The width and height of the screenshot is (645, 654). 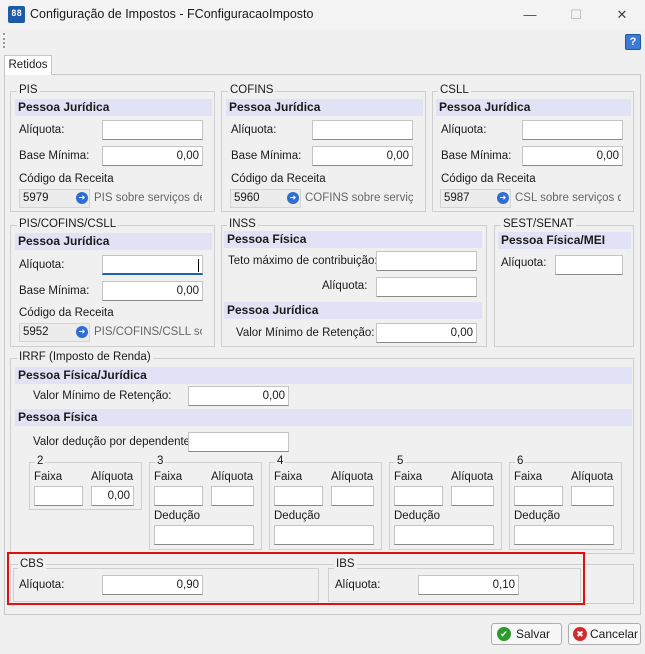 What do you see at coordinates (362, 130) in the screenshot?
I see `cofins-aliquota-input` at bounding box center [362, 130].